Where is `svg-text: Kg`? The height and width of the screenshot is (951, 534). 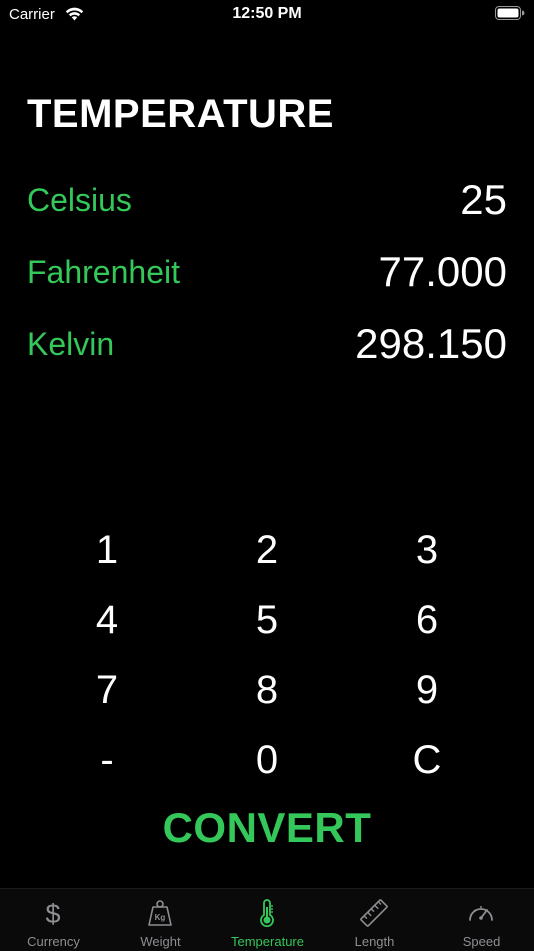 svg-text: Kg is located at coordinates (160, 917).